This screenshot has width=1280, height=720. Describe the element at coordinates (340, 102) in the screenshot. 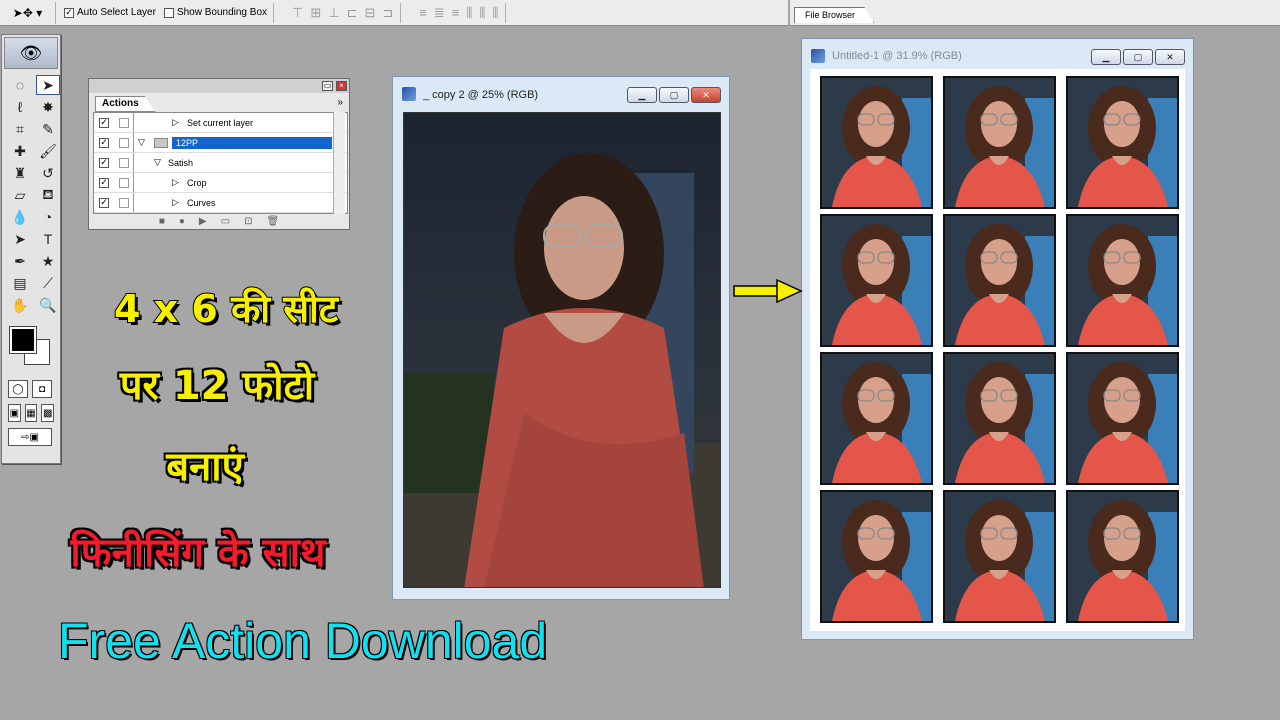

I see `palette-menu-icon: »` at that location.